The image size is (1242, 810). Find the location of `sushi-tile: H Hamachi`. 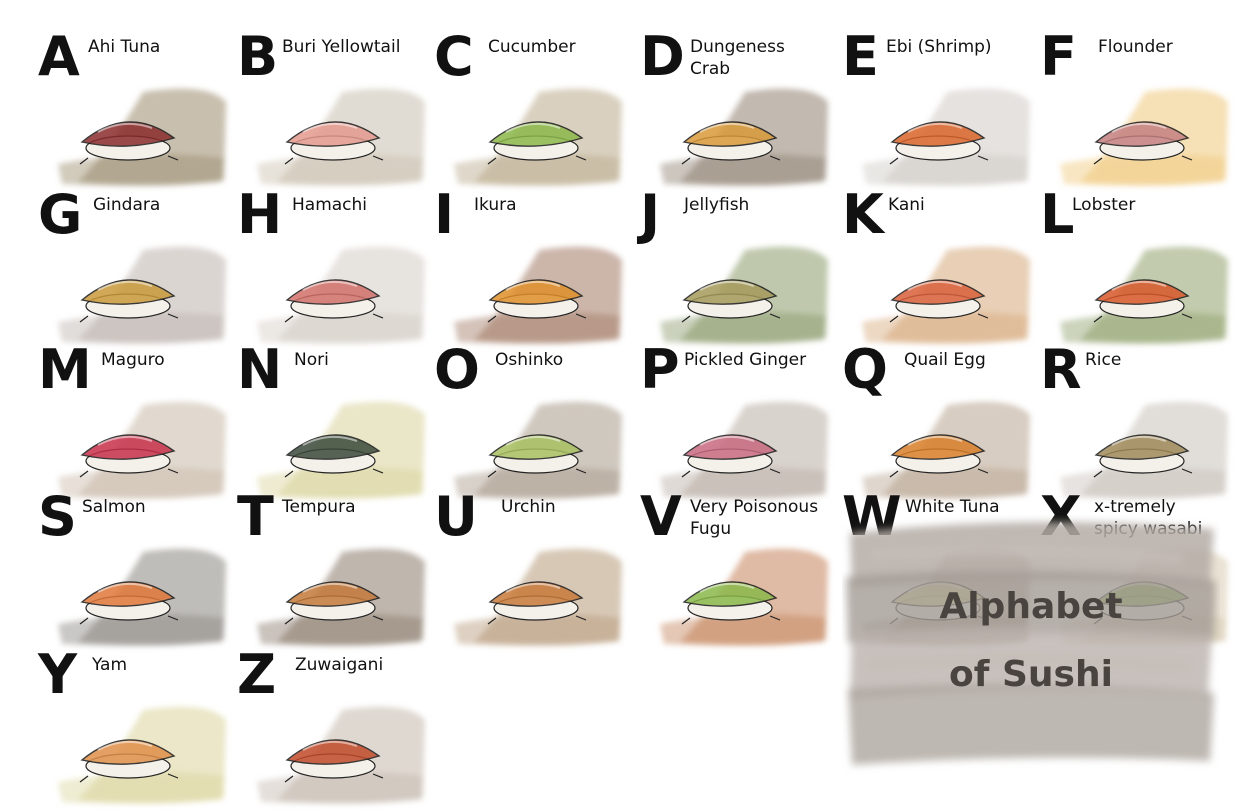

sushi-tile: H Hamachi is located at coordinates (335, 267).